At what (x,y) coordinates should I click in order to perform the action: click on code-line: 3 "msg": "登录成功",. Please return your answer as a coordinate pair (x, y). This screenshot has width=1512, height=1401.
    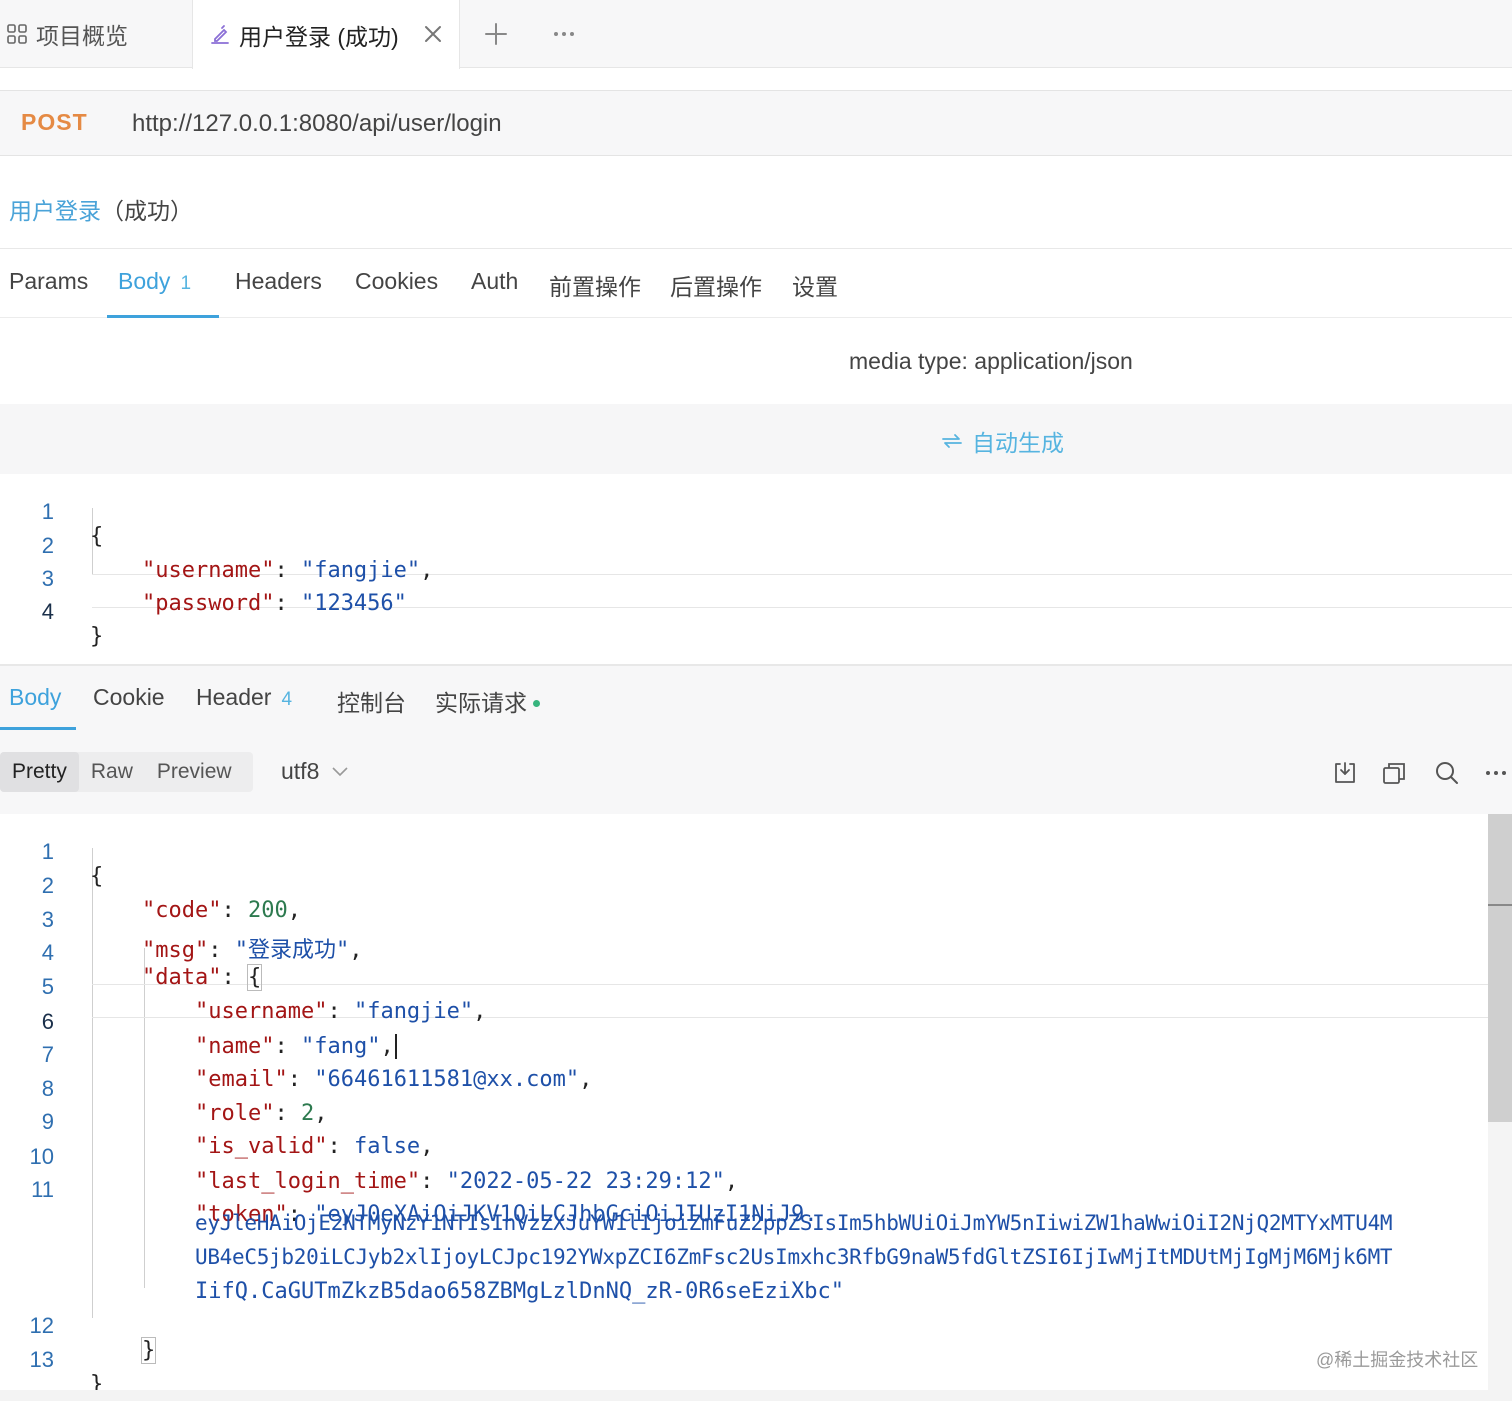
    Looking at the image, I should click on (745, 922).